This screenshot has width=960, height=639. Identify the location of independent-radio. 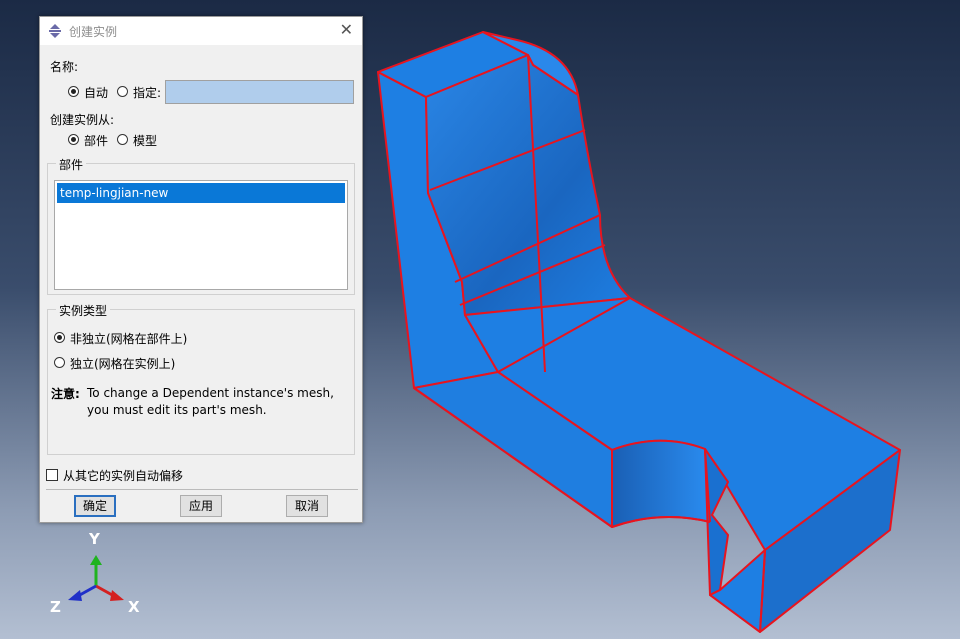
(59, 362).